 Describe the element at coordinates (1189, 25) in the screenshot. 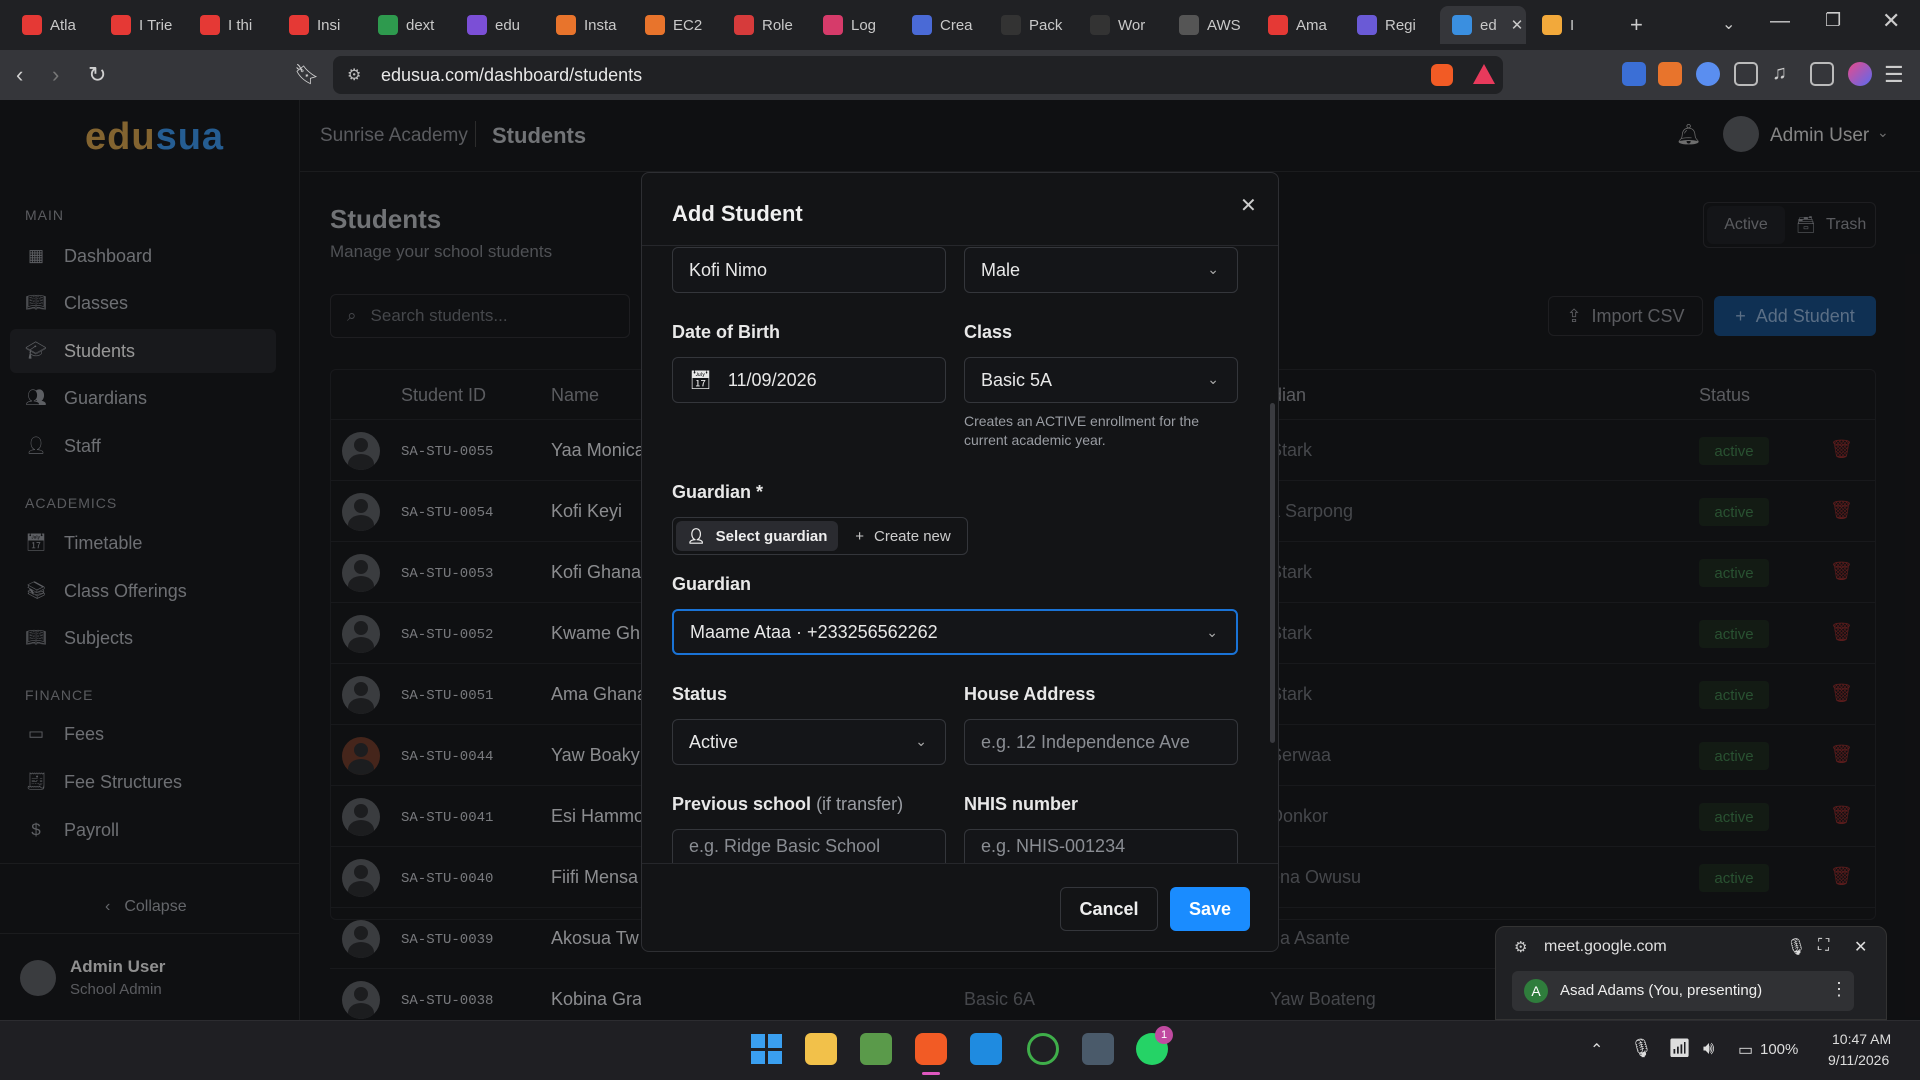

I see `openai-icon` at that location.